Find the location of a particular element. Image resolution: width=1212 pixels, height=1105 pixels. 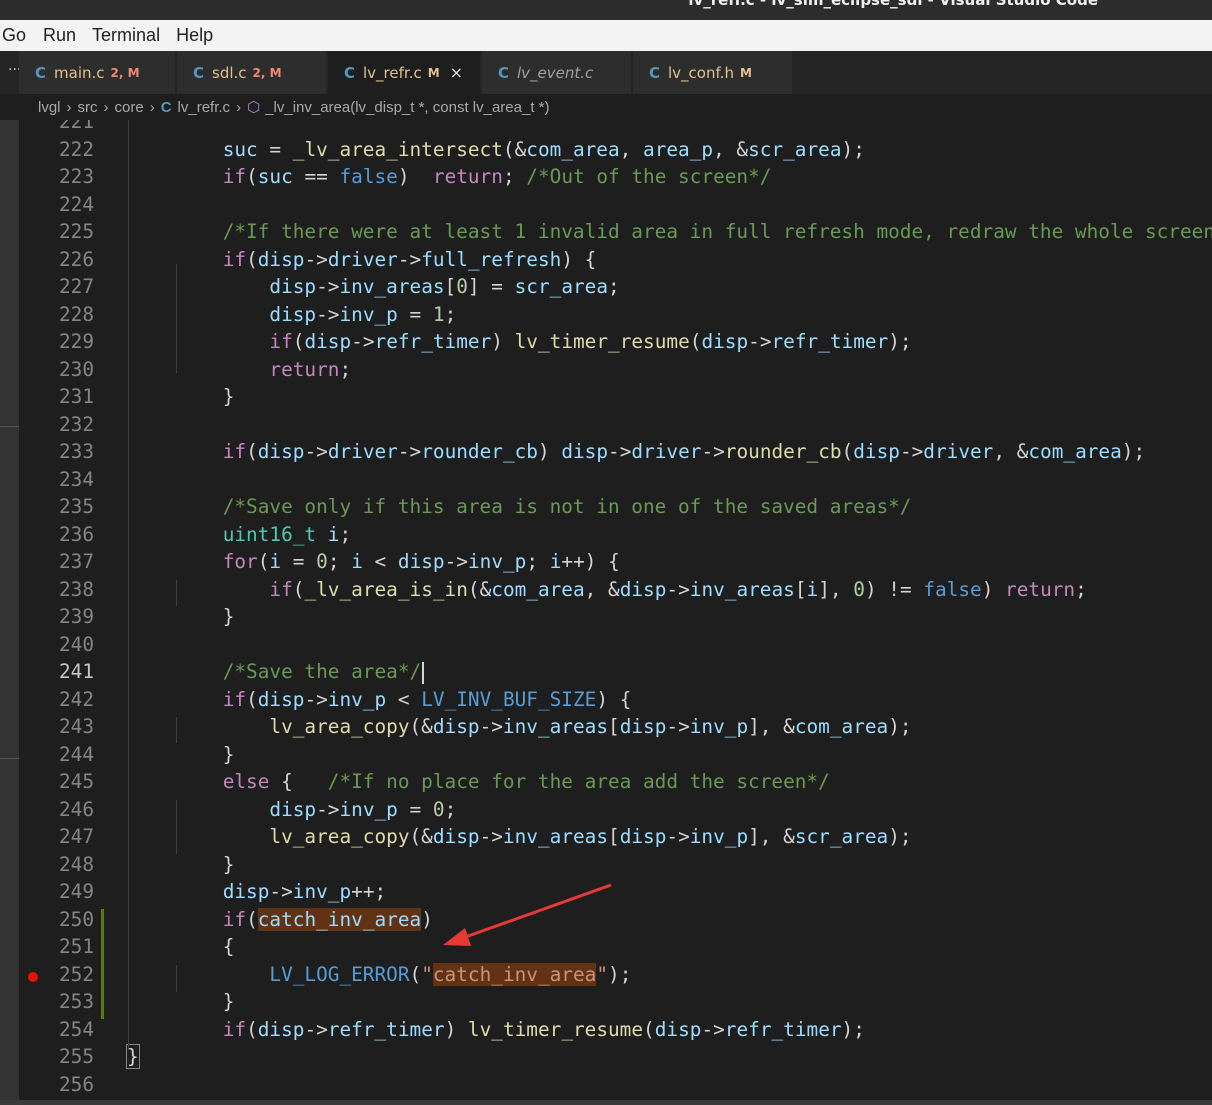

tab-lv-conf-h: C lv_conf.h M is located at coordinates (713, 72).